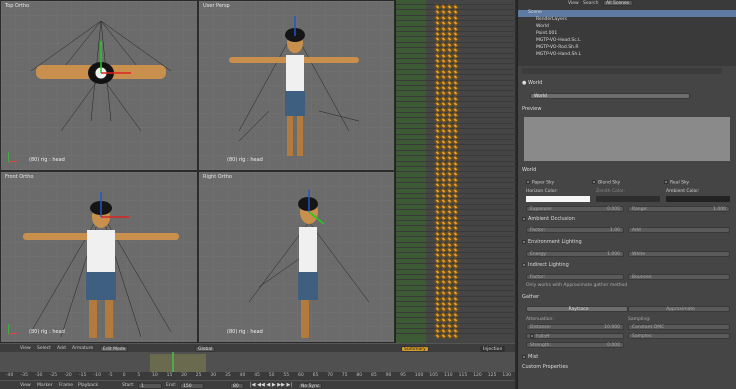 The width and height of the screenshot is (736, 389). Describe the element at coordinates (88, 385) in the screenshot. I see `menu-playback: Playback` at that location.